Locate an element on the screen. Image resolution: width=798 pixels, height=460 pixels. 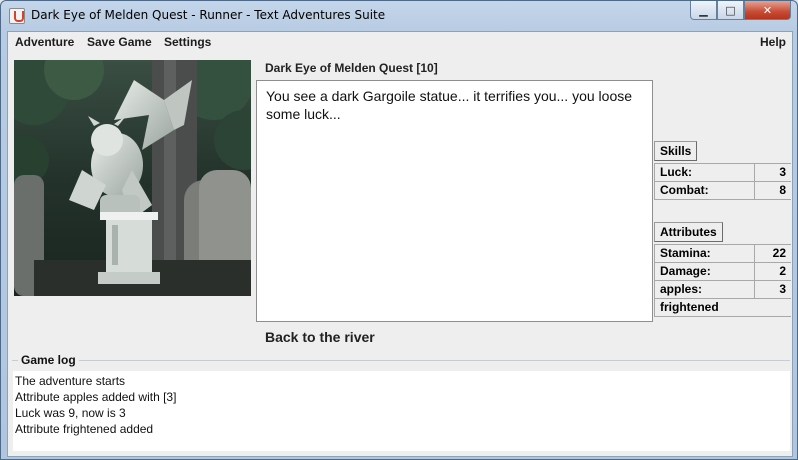
skill-value: 8 is located at coordinates (773, 191).